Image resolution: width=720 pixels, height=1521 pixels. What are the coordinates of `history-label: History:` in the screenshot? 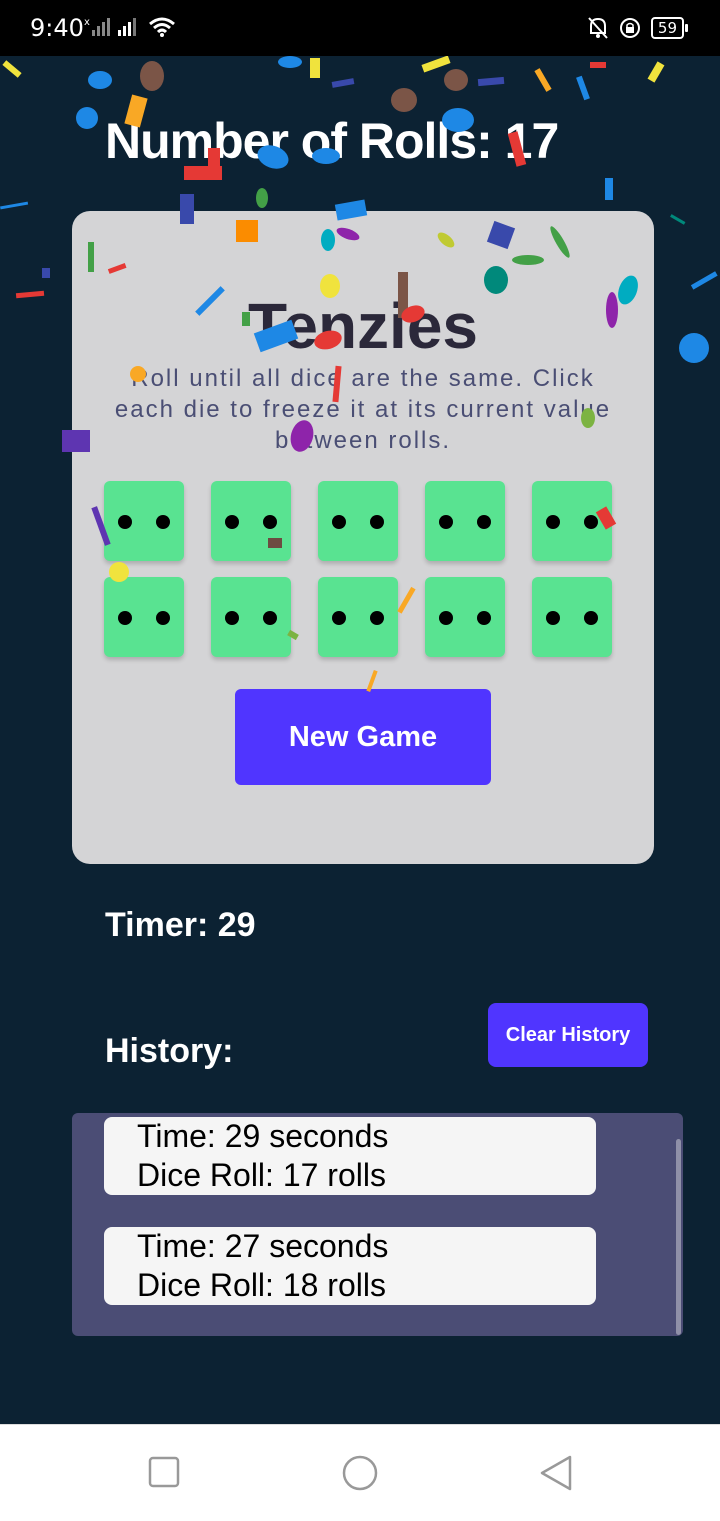 It's located at (169, 1051).